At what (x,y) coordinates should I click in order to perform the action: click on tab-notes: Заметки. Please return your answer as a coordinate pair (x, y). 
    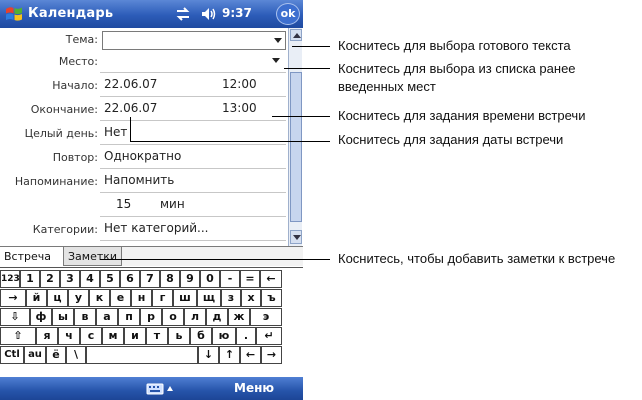
    Looking at the image, I should click on (93, 256).